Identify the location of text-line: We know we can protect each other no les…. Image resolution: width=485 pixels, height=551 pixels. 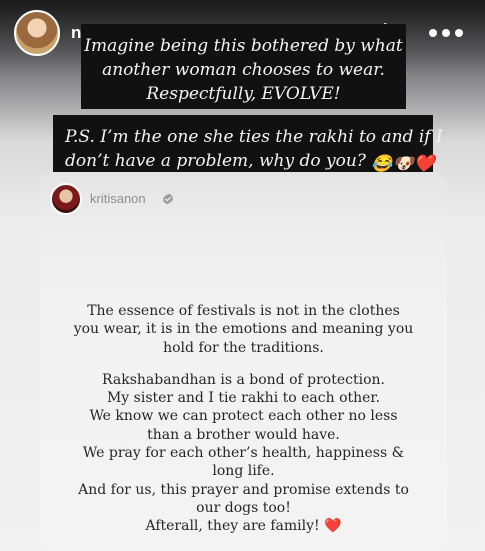
(243, 416).